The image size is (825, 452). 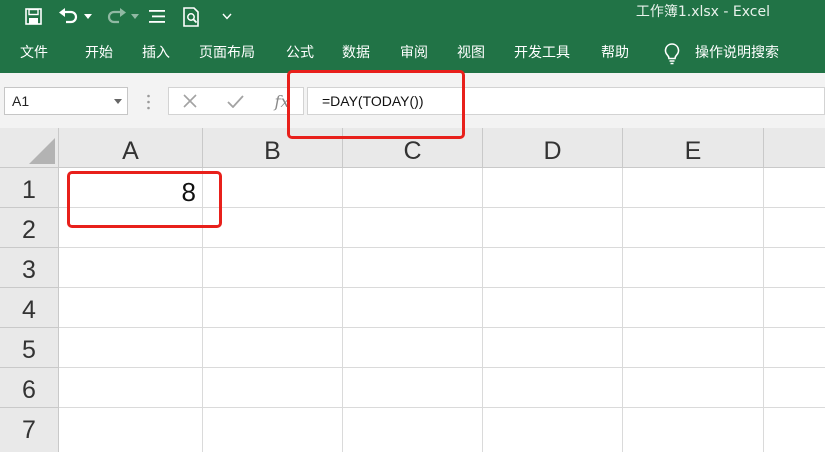 What do you see at coordinates (157, 16) in the screenshot?
I see `sort-icon` at bounding box center [157, 16].